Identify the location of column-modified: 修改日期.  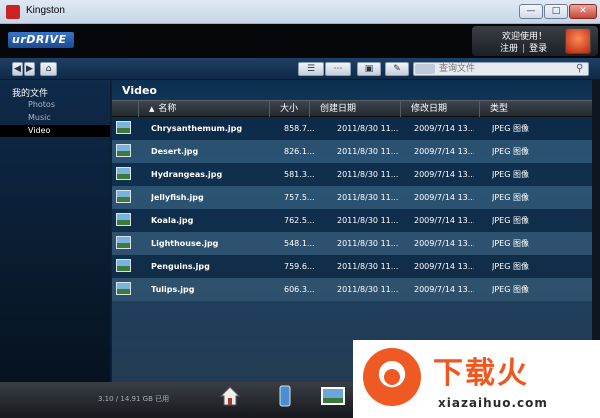
(439, 109).